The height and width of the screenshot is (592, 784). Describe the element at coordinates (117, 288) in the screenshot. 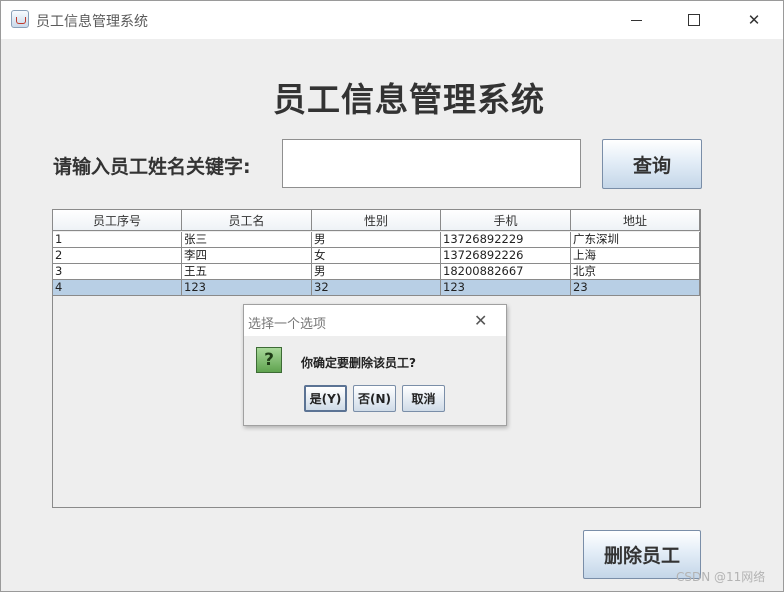

I see `cell-id: 4` at that location.